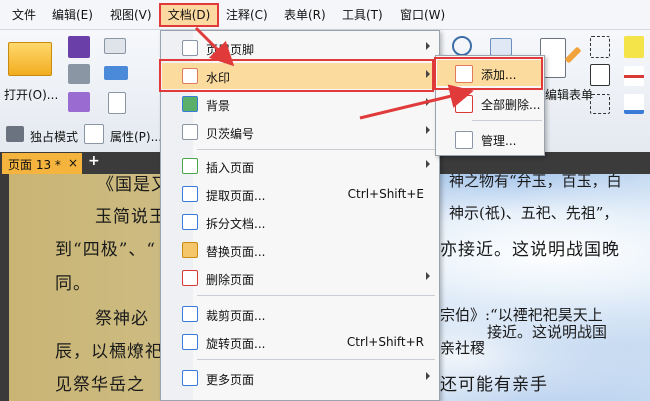 The height and width of the screenshot is (401, 650). I want to click on arrow-to-watermark, so click(214, 46).